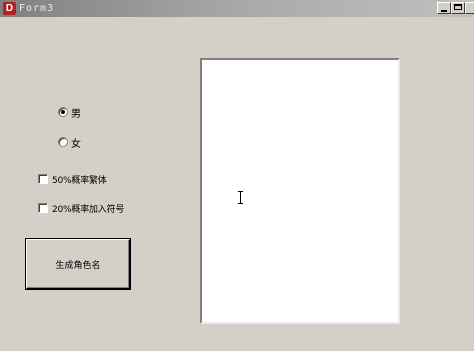 This screenshot has height=351, width=474. I want to click on radio-female: 女, so click(69, 142).